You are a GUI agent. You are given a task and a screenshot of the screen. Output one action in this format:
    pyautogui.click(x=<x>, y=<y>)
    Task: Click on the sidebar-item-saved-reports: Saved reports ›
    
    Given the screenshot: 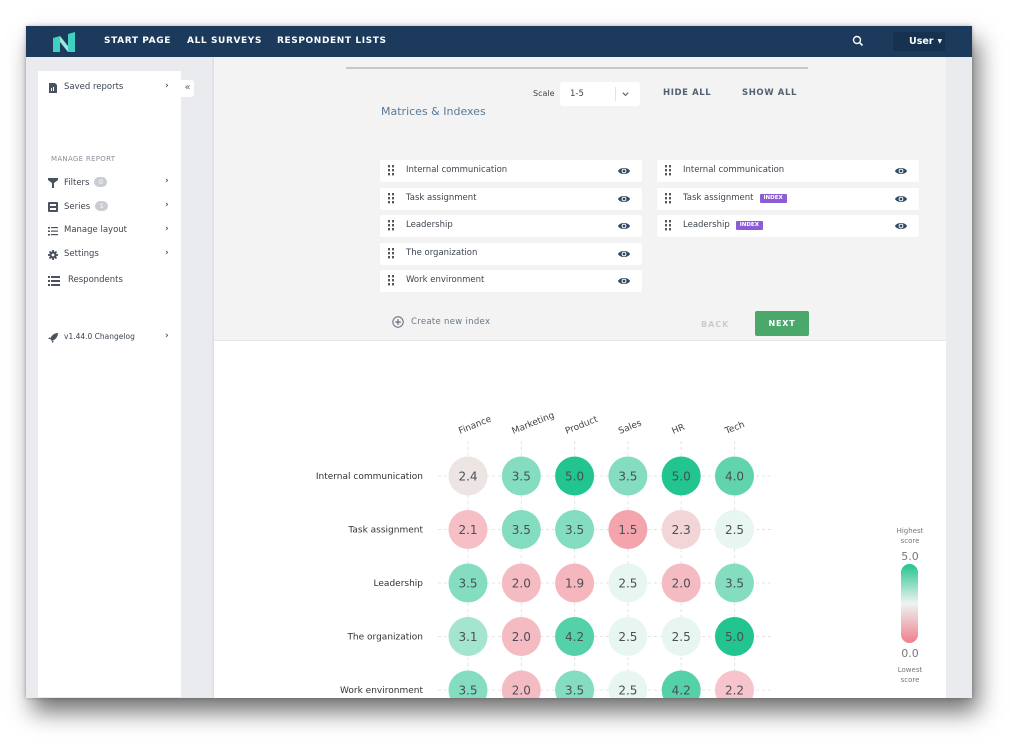 What is the action you would take?
    pyautogui.click(x=109, y=88)
    